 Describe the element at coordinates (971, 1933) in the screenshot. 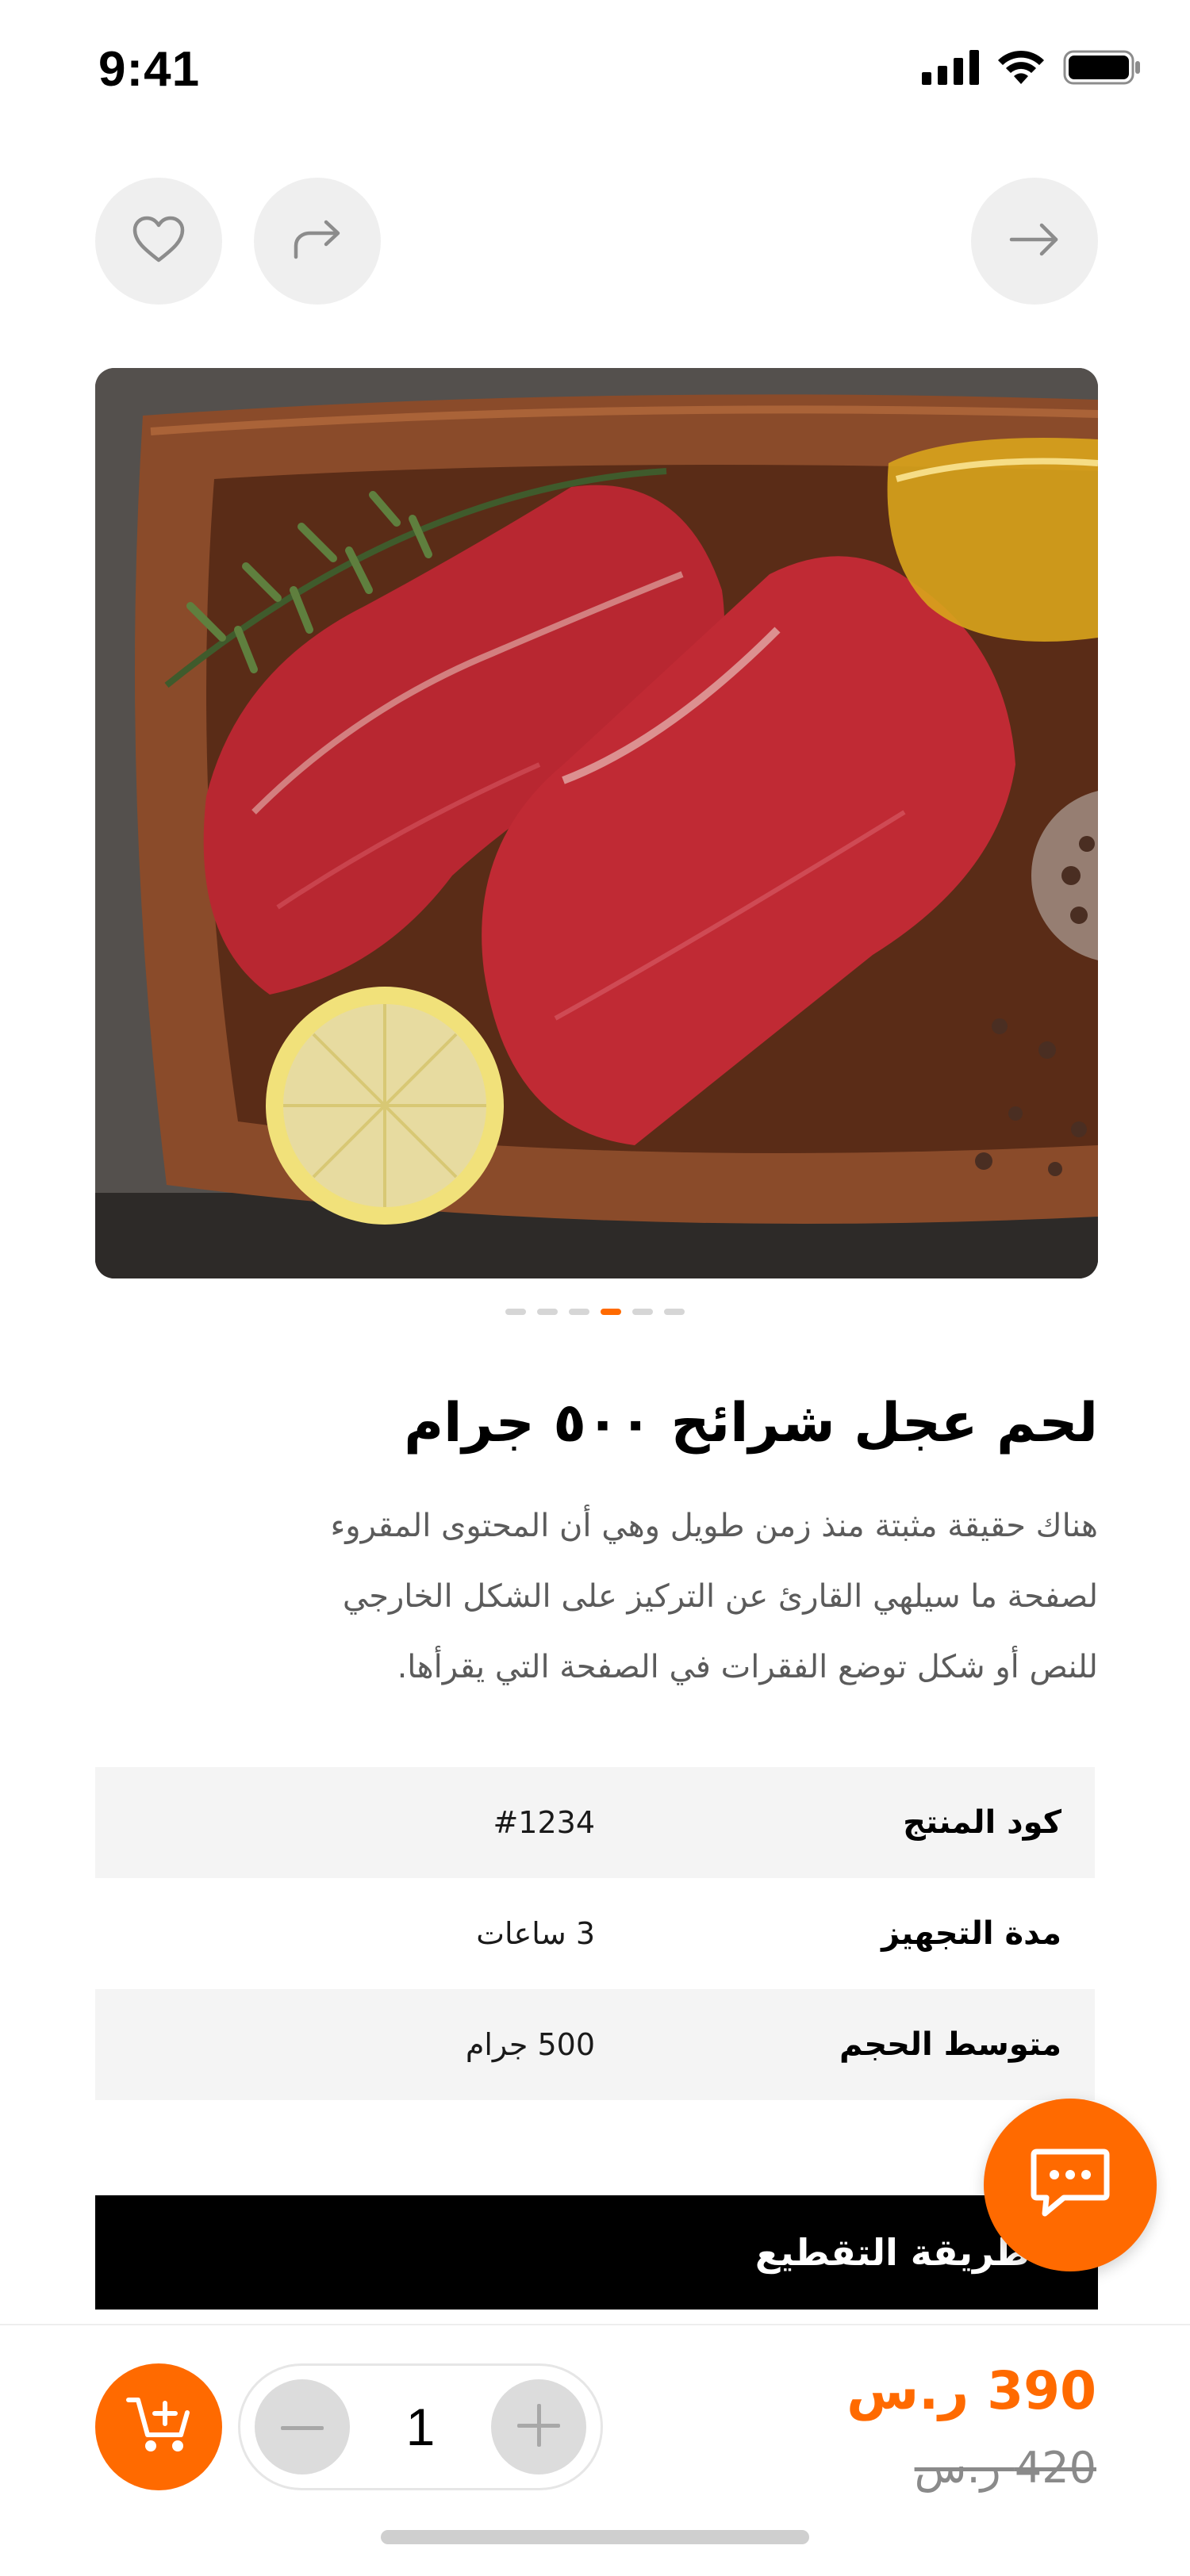

I see `spec-label: مدة التجهيز` at that location.